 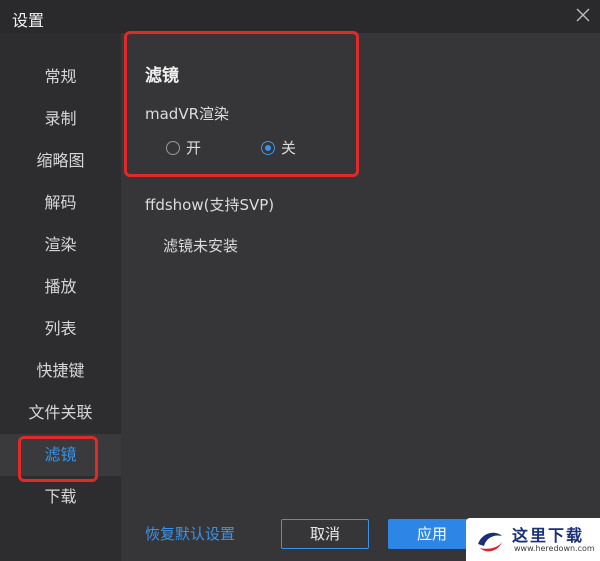 I want to click on watermark-text: 这里下载, so click(x=548, y=535).